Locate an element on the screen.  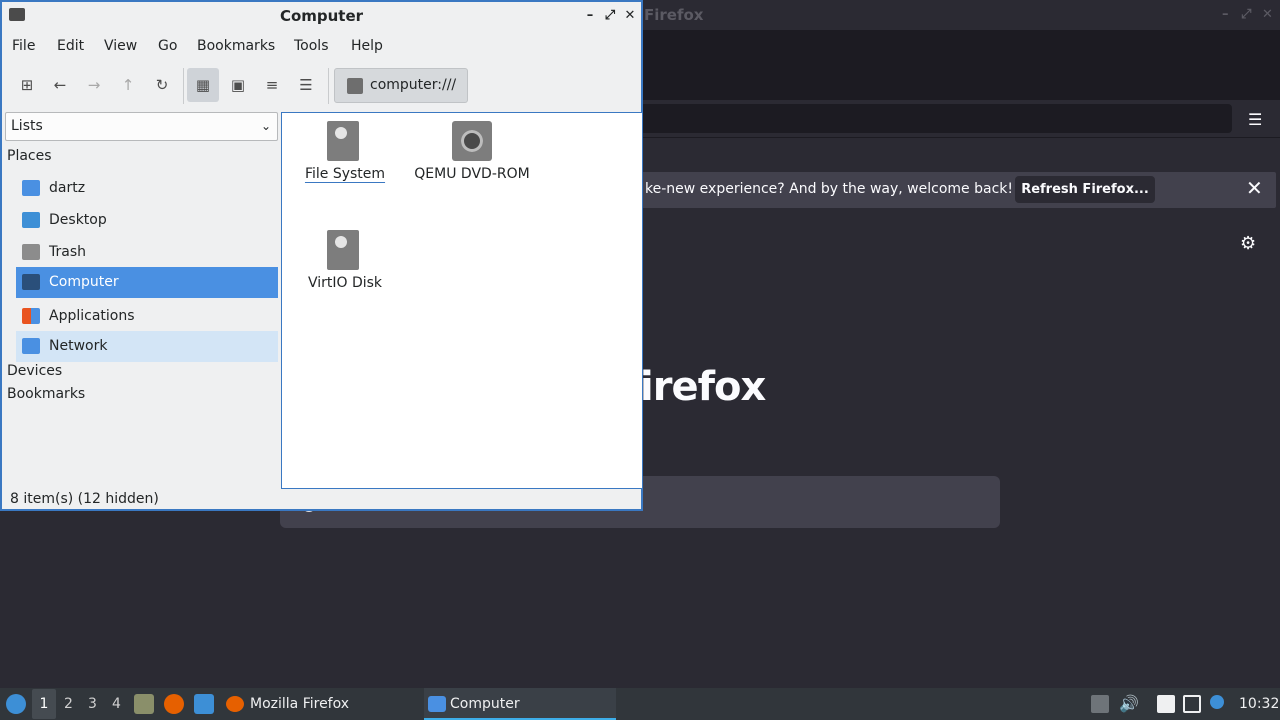
firefox-minimize-button: – is located at coordinates (1225, 15).